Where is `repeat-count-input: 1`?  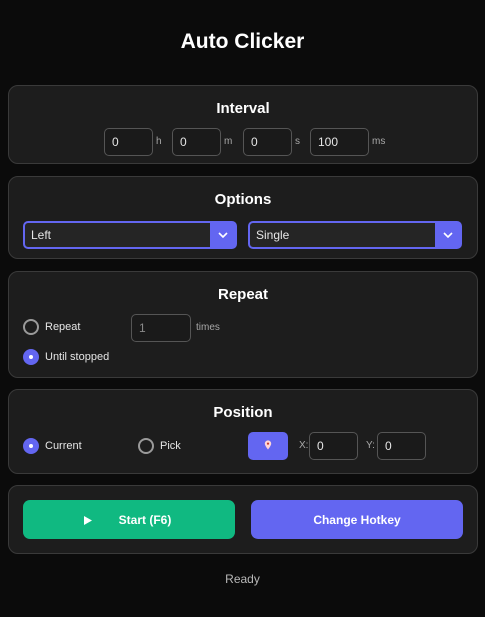 repeat-count-input: 1 is located at coordinates (161, 328).